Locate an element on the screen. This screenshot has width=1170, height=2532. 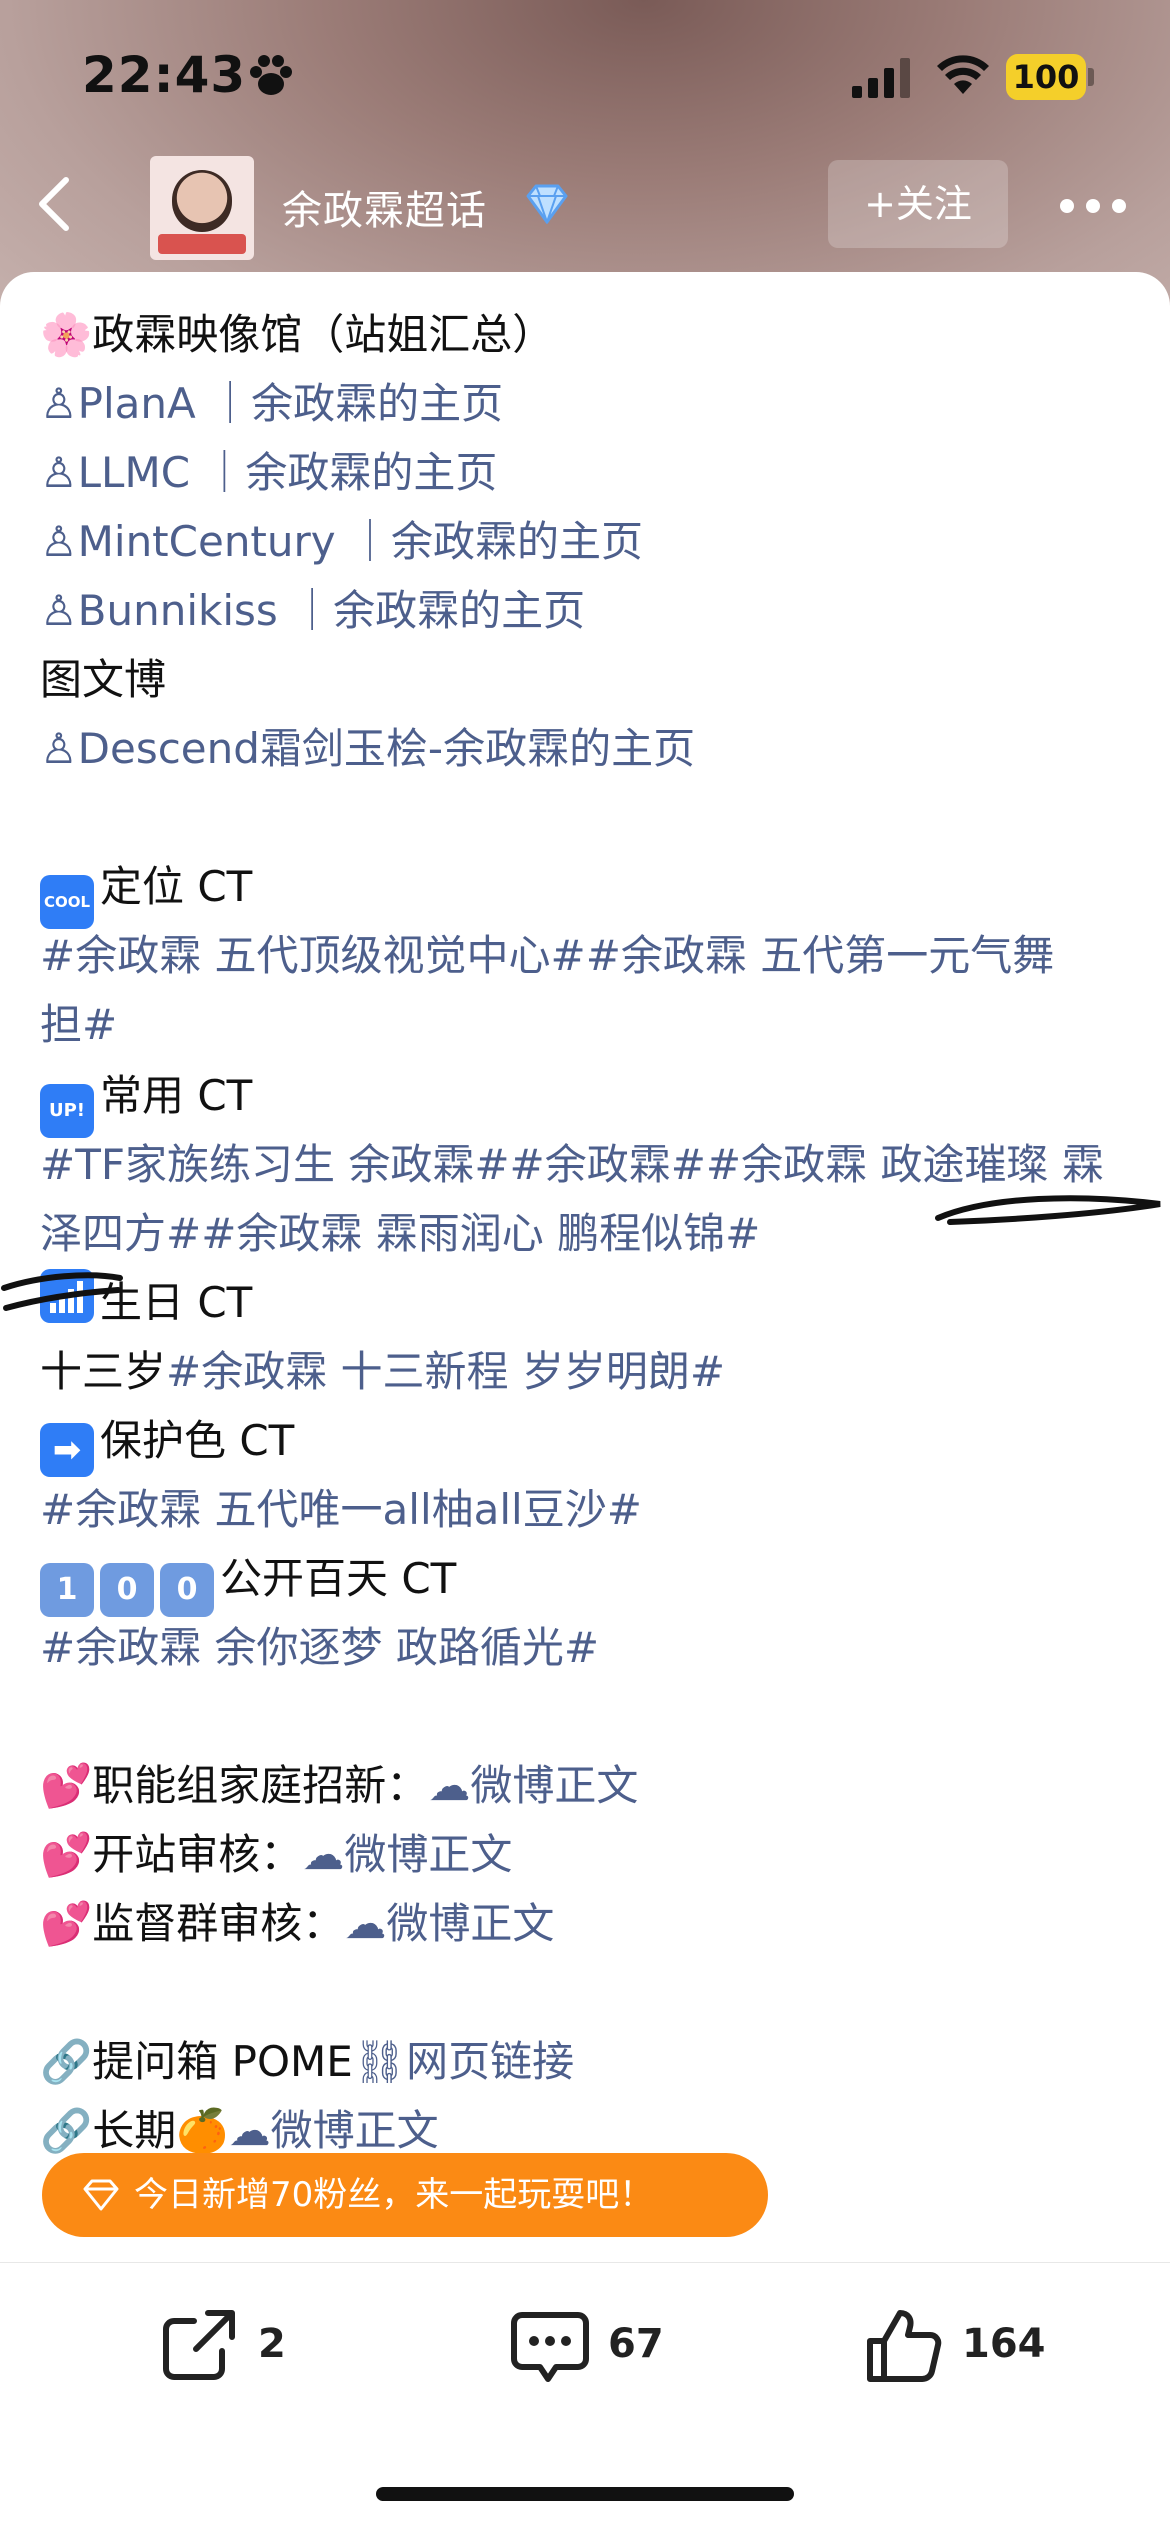
recruit-line: 💕开站审核：☁微博正文 is located at coordinates (590, 1854).